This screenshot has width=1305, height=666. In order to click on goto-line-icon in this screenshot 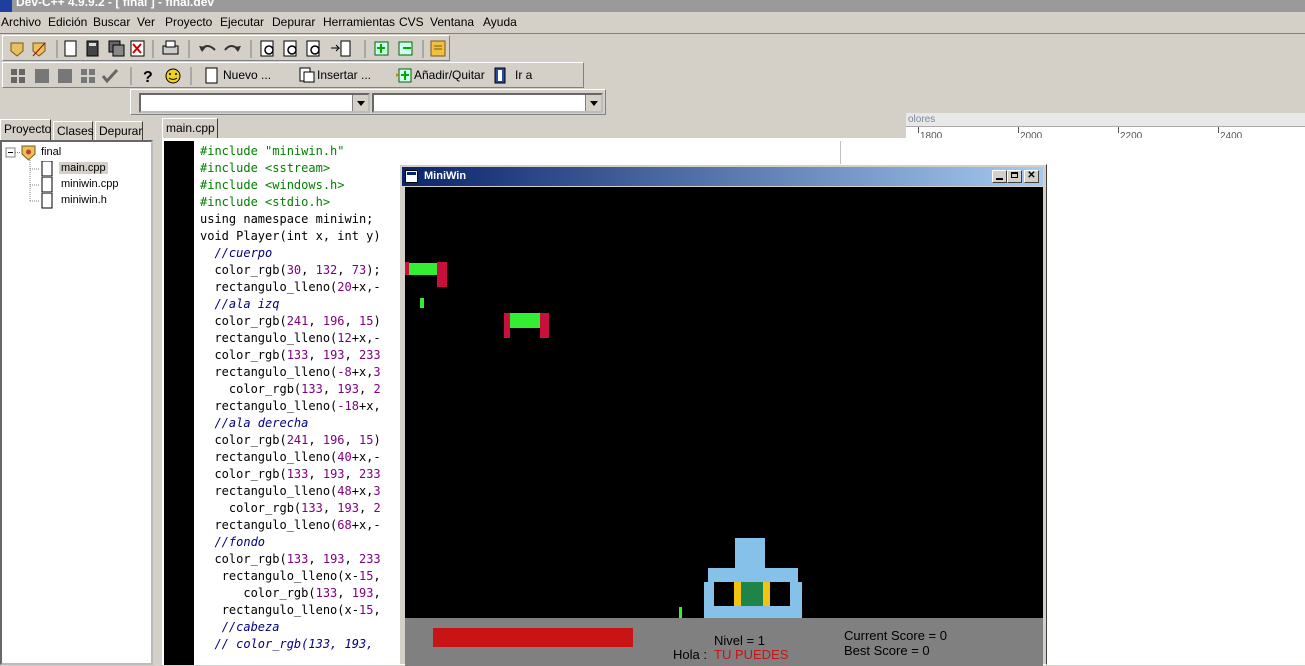, I will do `click(341, 48)`.